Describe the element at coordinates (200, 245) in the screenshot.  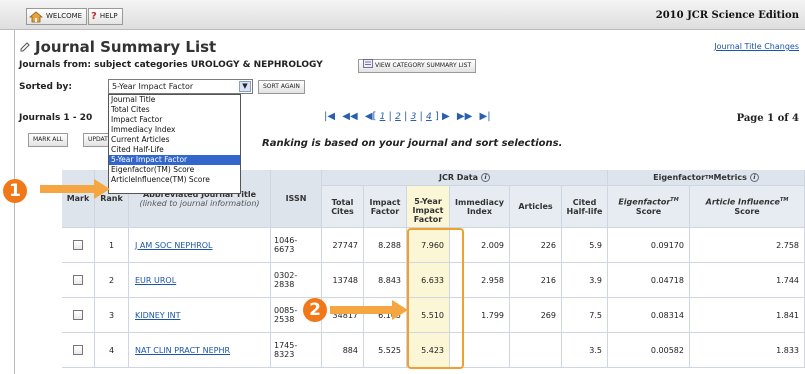
I see `journal-title-link: J AM SOC NEPHROL` at that location.